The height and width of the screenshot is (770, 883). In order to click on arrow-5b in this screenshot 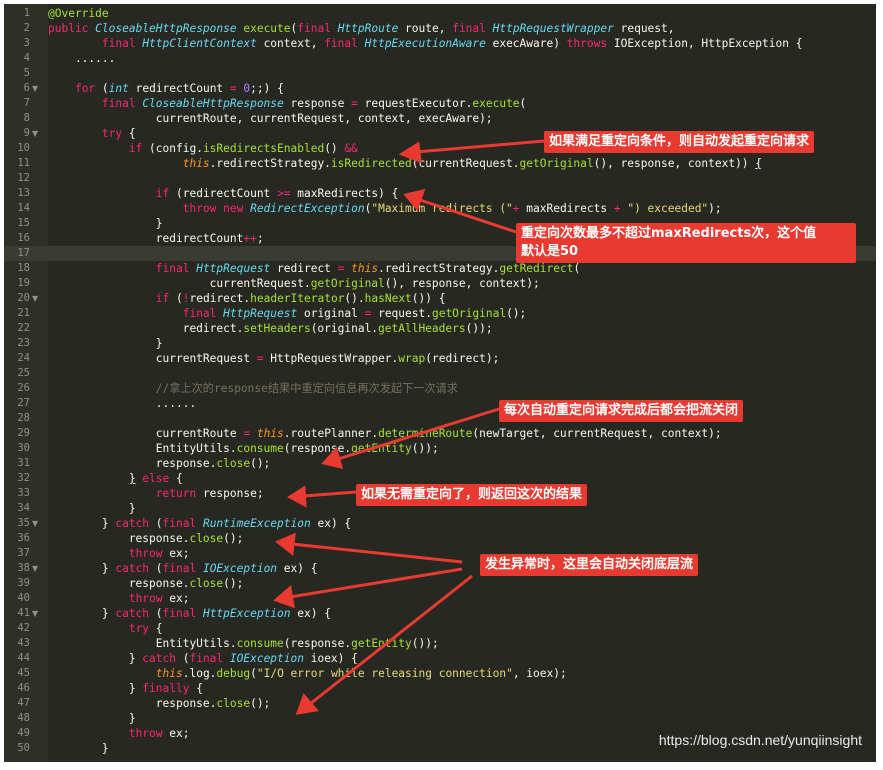, I will do `click(376, 583)`.